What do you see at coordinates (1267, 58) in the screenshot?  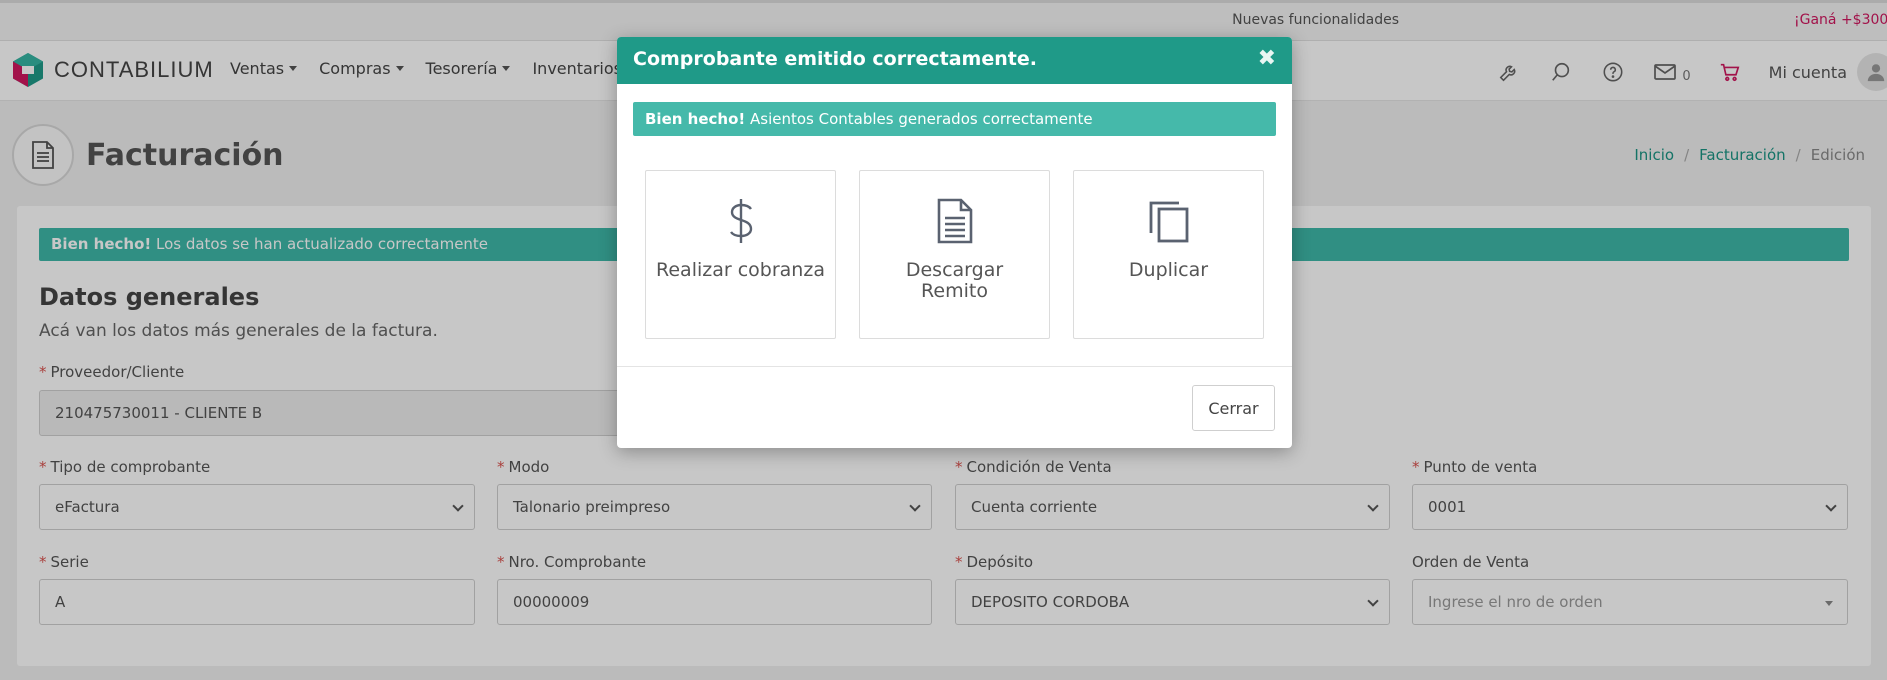 I see `close-icon: ✖` at bounding box center [1267, 58].